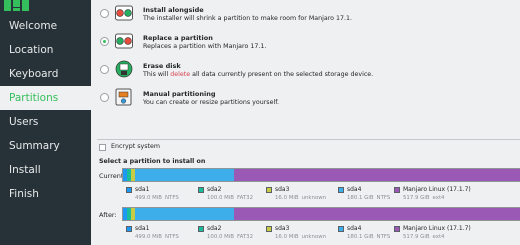 The image size is (520, 245). What do you see at coordinates (205, 46) in the screenshot?
I see `option-description: Replaces a partition with Manjaro 17.1.` at bounding box center [205, 46].